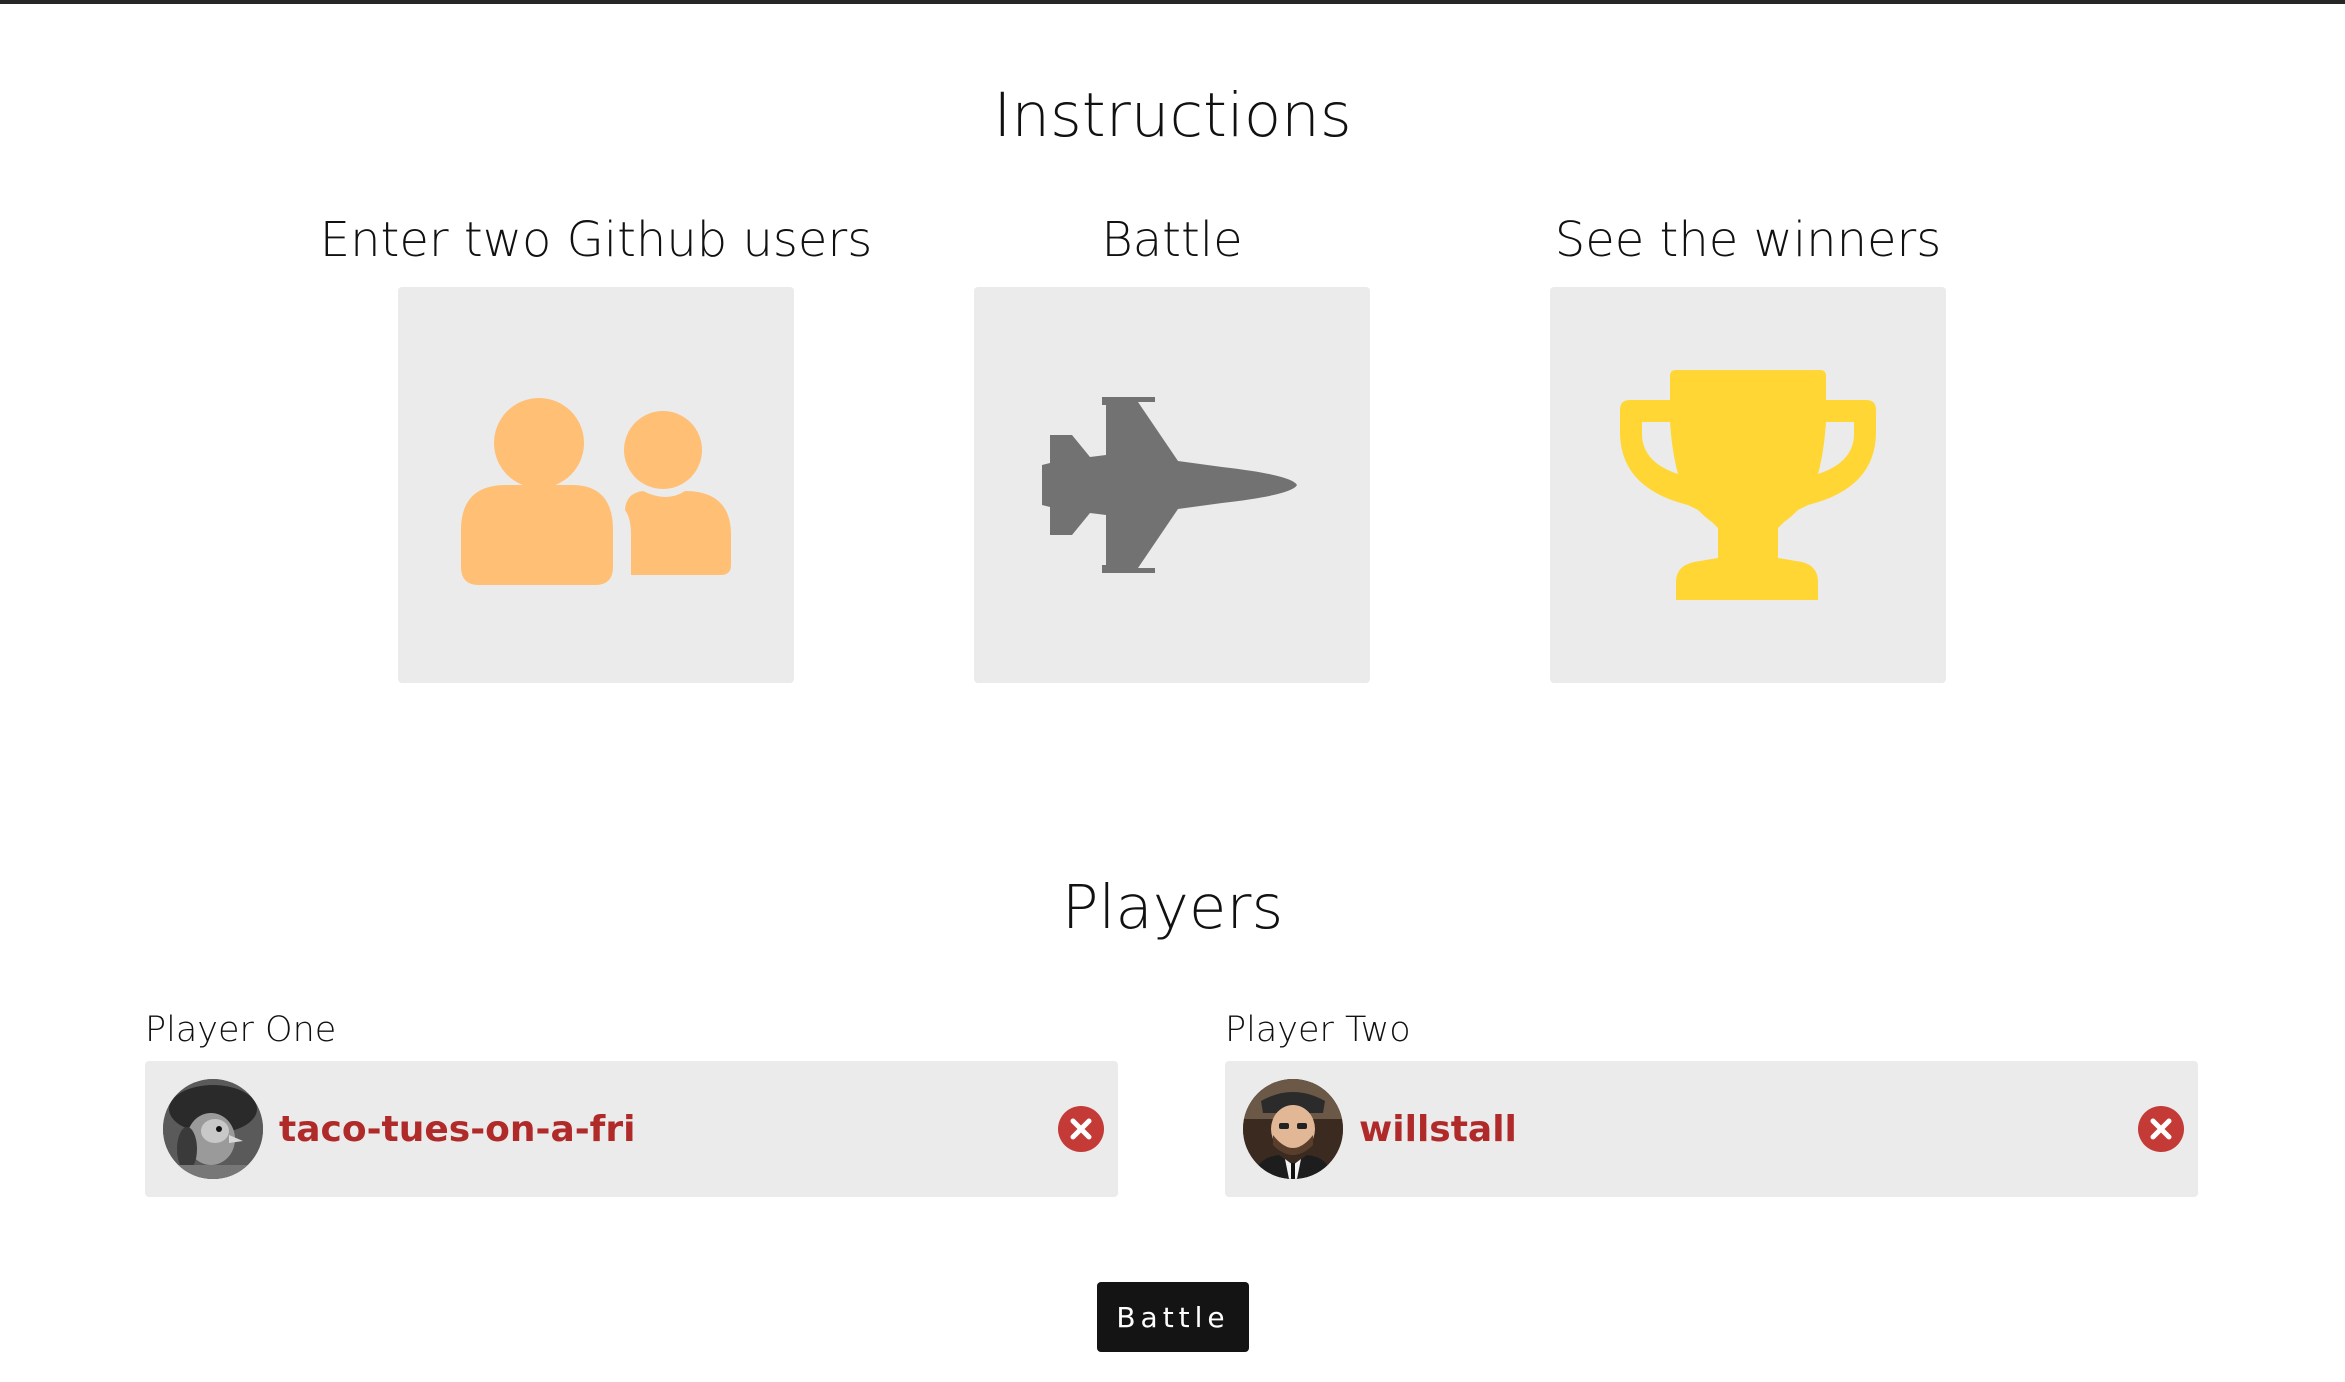 This screenshot has height=1382, width=2345. I want to click on step-label: See the winners, so click(1748, 240).